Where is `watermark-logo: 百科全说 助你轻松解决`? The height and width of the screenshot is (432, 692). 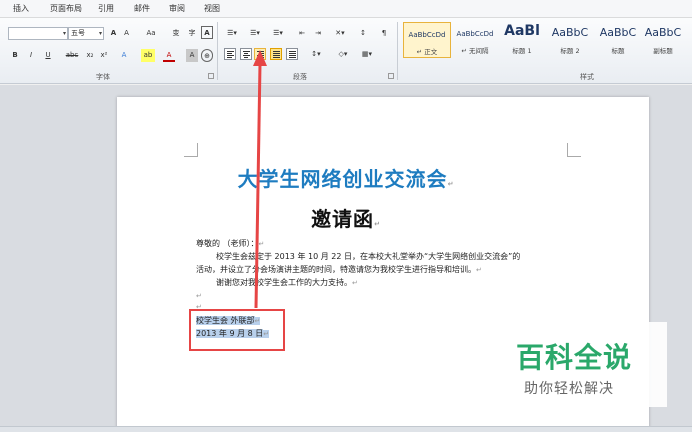 watermark-logo: 百科全说 助你轻松解决 is located at coordinates (588, 364).